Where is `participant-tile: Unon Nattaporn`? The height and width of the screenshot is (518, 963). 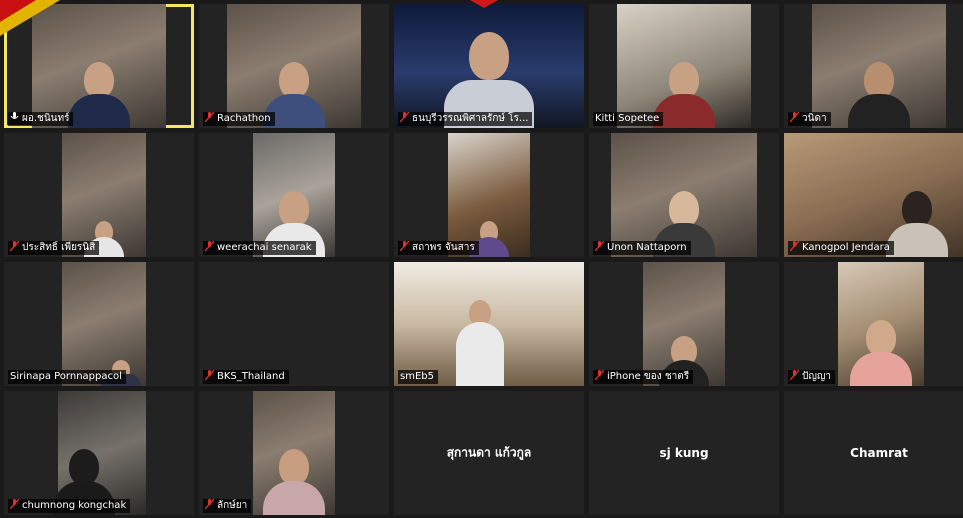
participant-tile: Unon Nattaporn is located at coordinates (684, 195).